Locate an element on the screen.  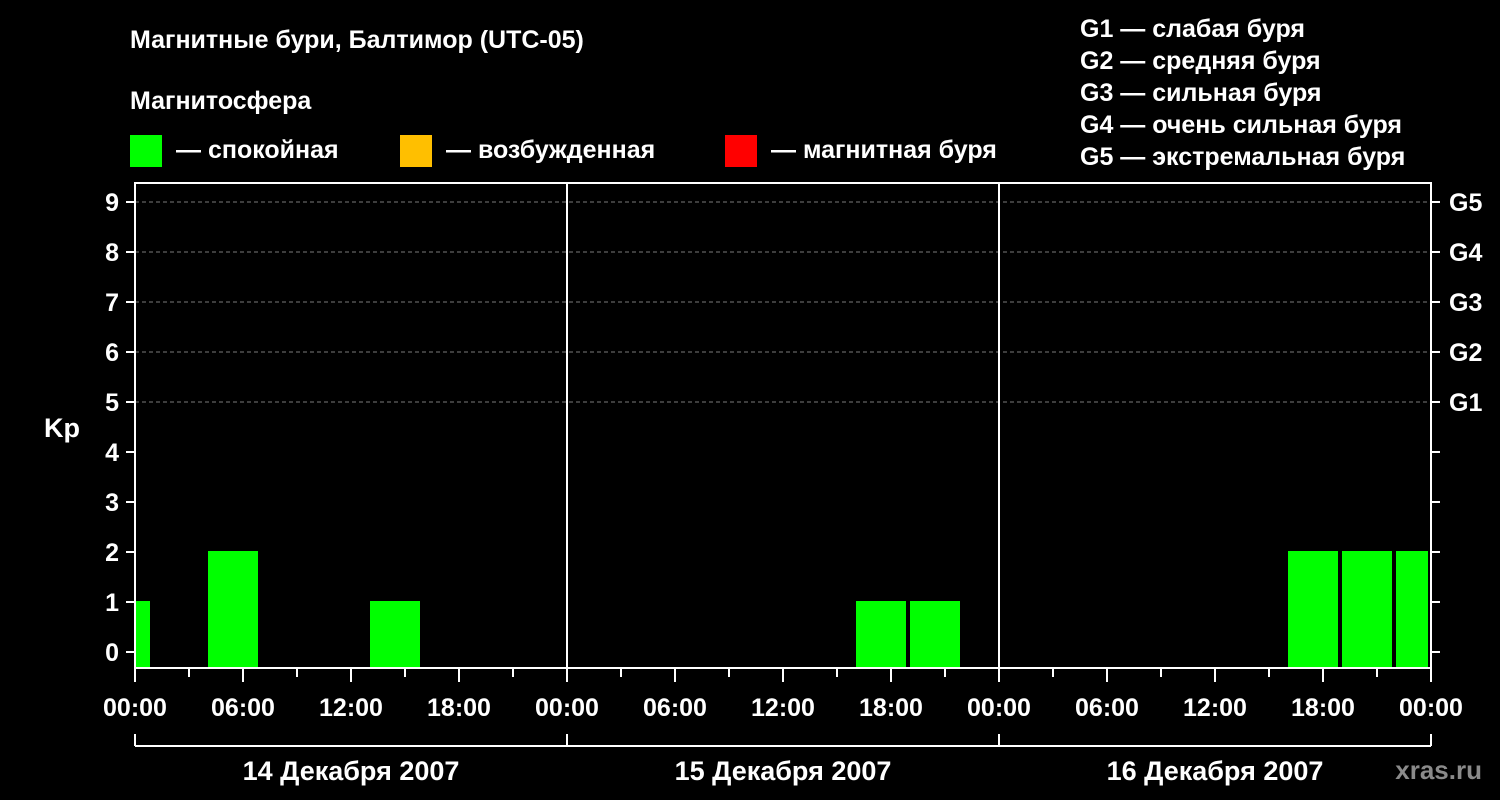
y-tick-label: 8 is located at coordinates (112, 253).